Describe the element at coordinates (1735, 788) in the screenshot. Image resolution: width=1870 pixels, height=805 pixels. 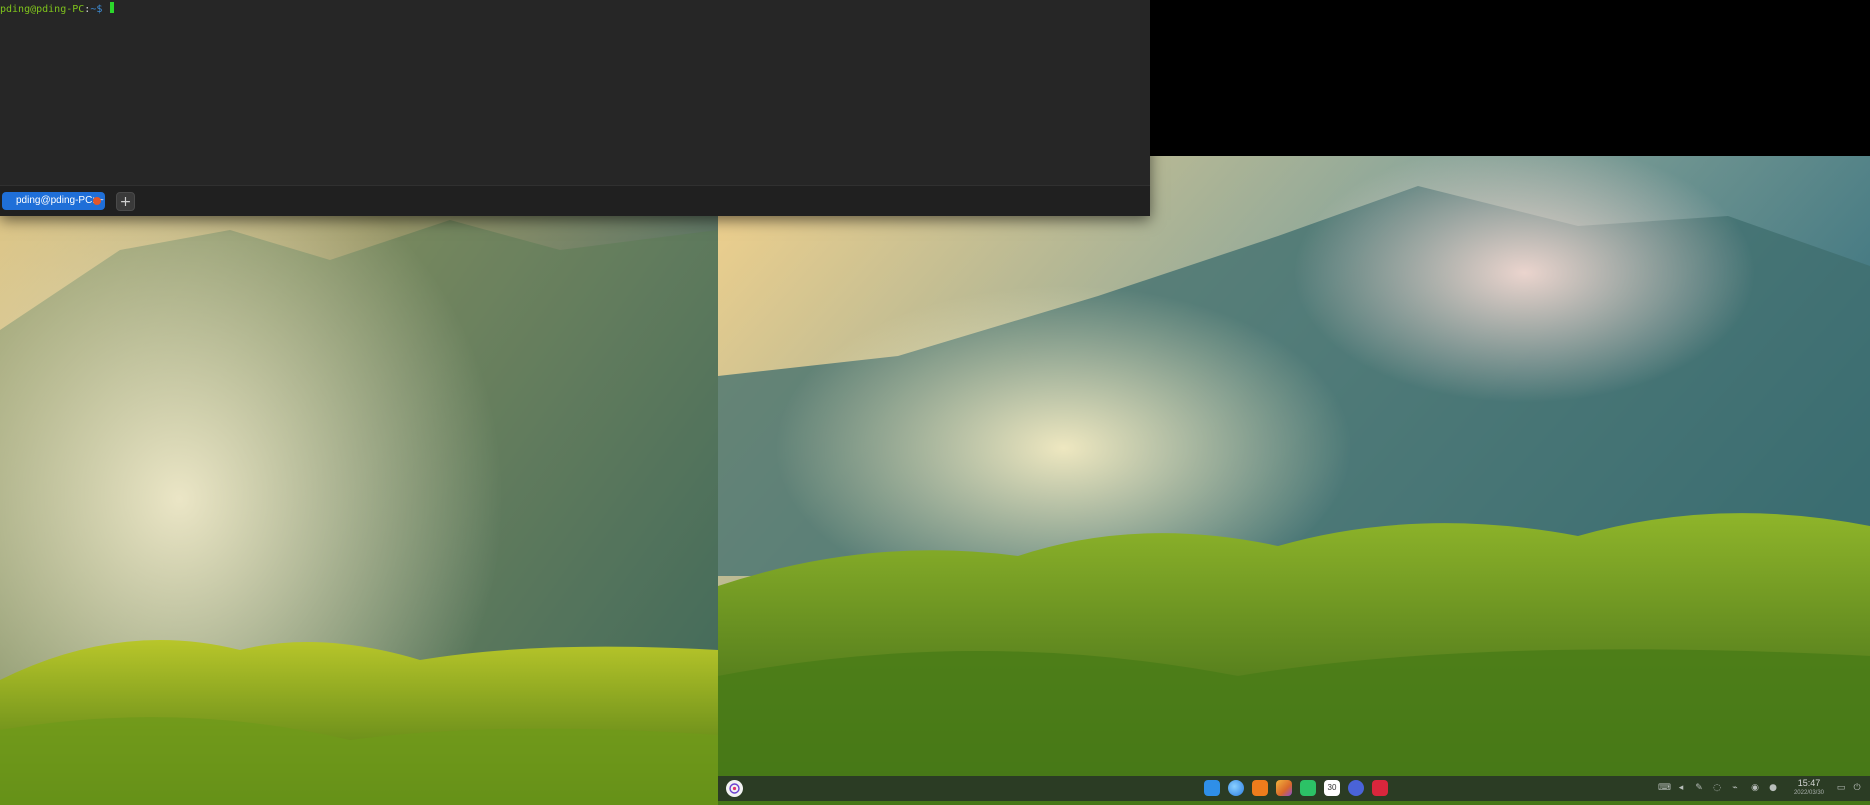
I see `network-icon: ⌁` at that location.